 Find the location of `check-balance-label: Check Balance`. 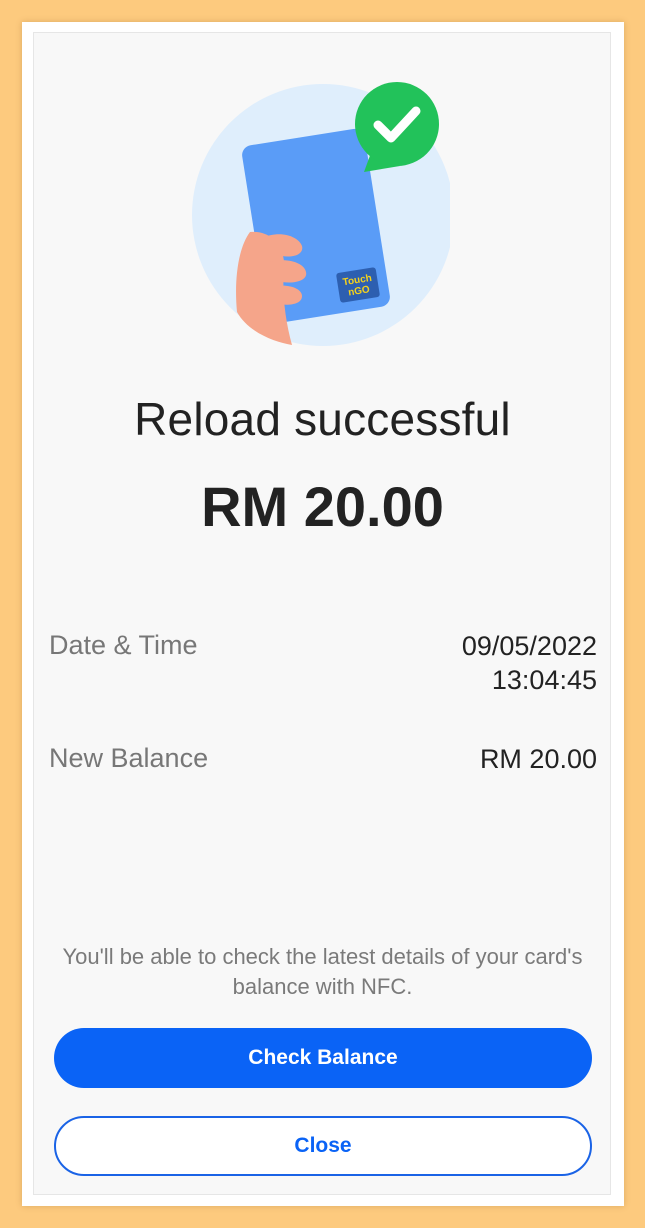

check-balance-label: Check Balance is located at coordinates (323, 1057).